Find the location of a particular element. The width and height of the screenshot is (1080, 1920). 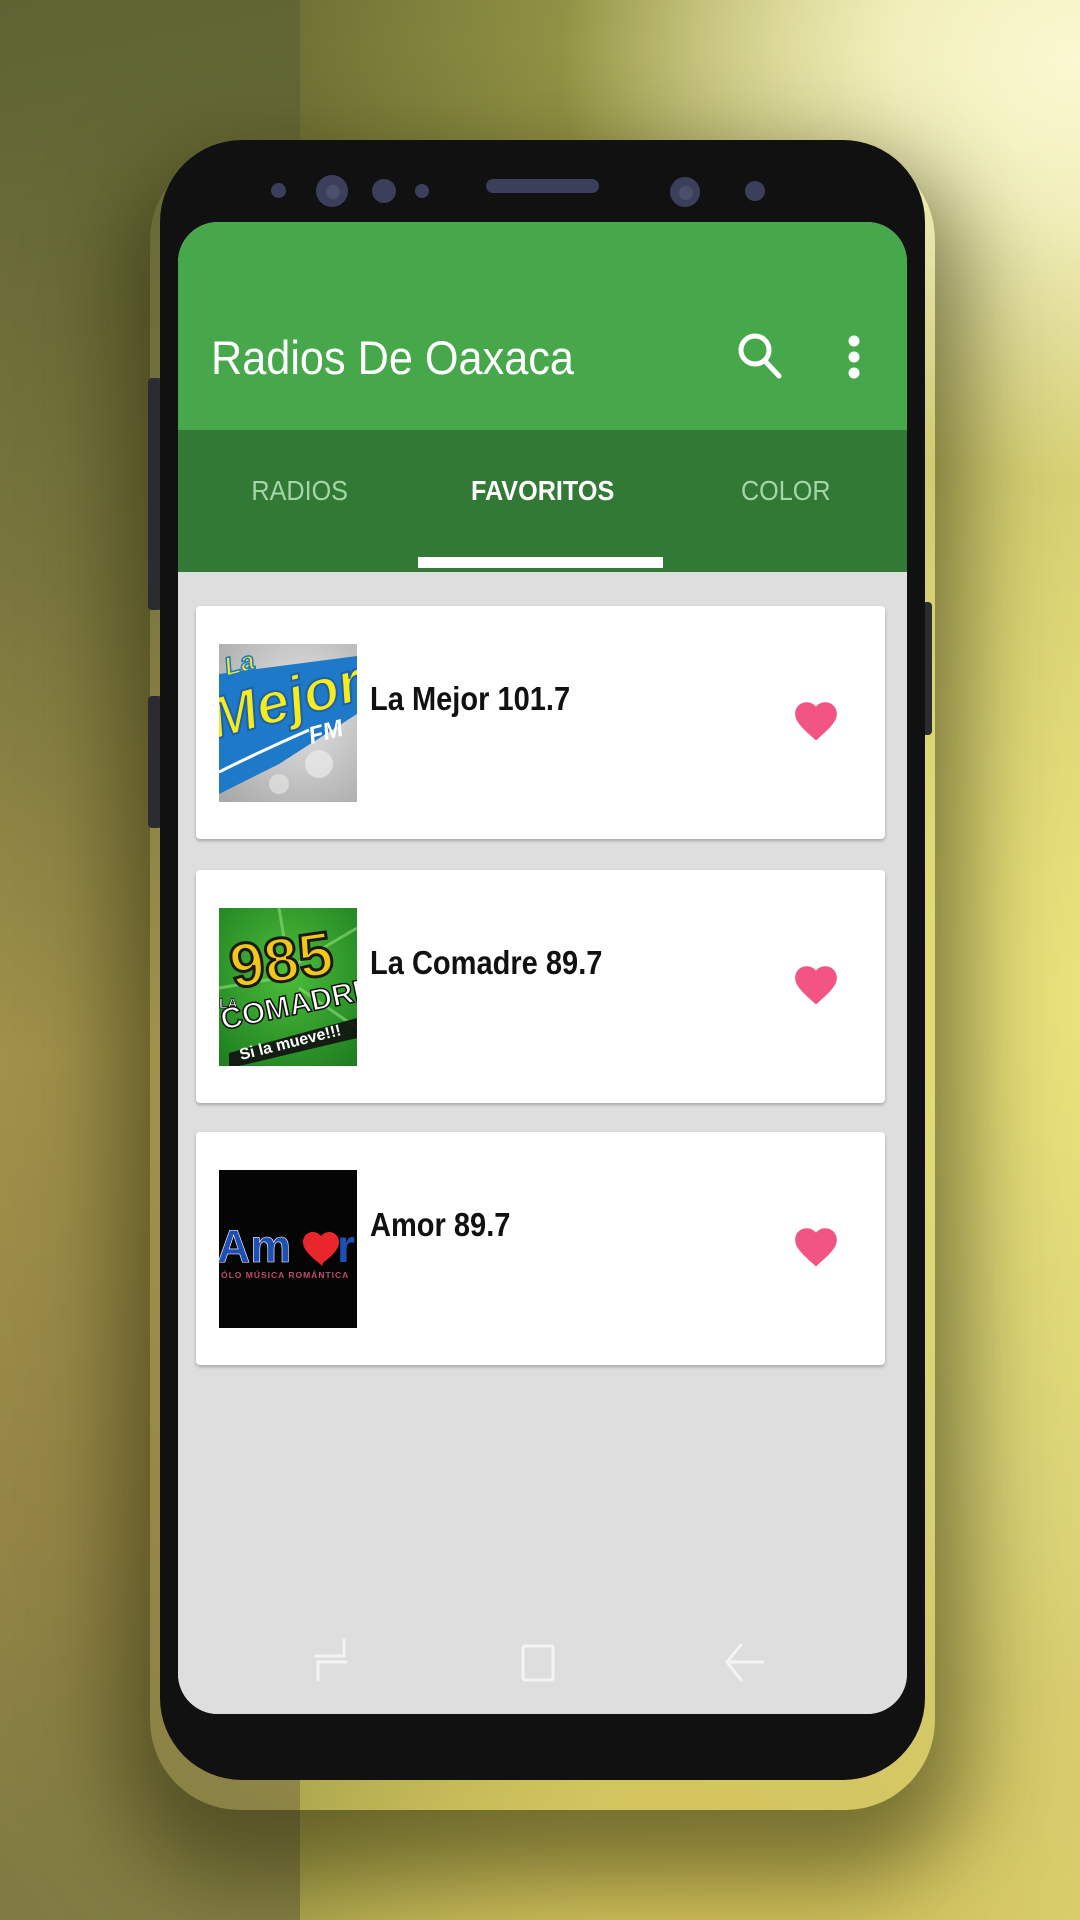

tab-color: COLOR is located at coordinates (785, 501).